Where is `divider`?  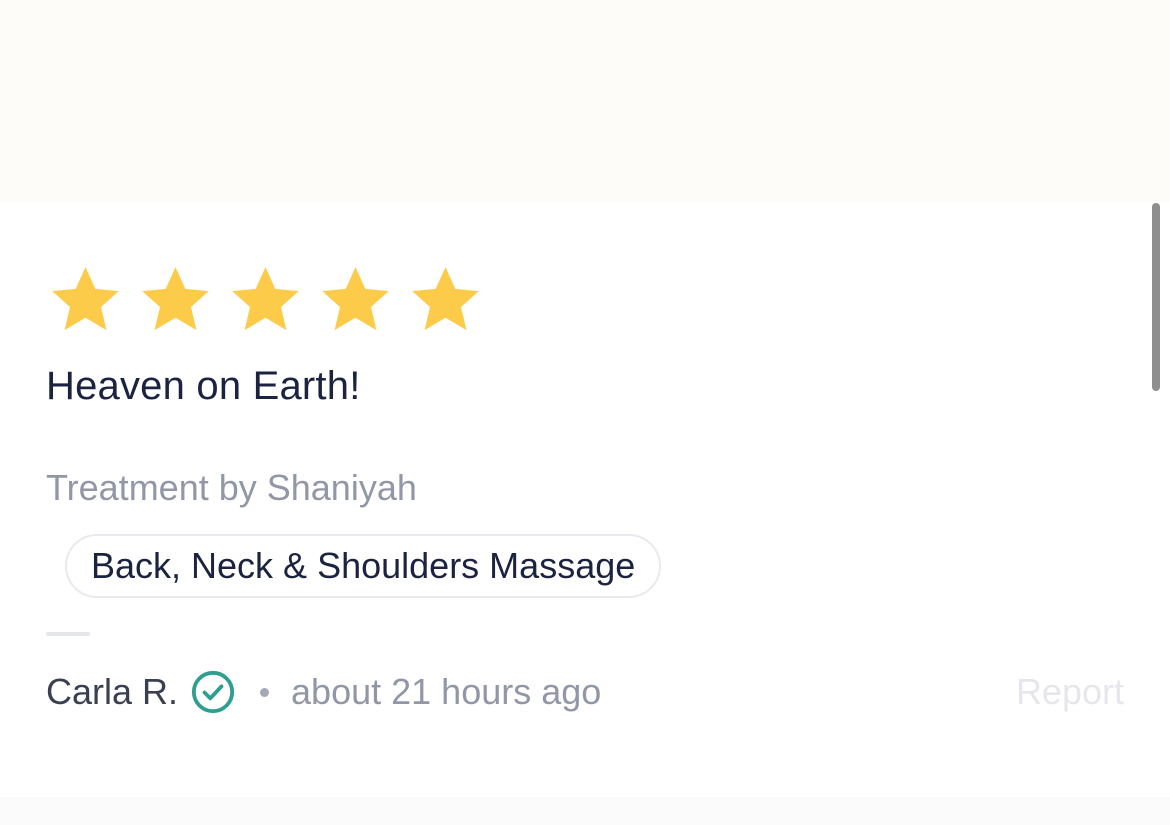
divider is located at coordinates (68, 634).